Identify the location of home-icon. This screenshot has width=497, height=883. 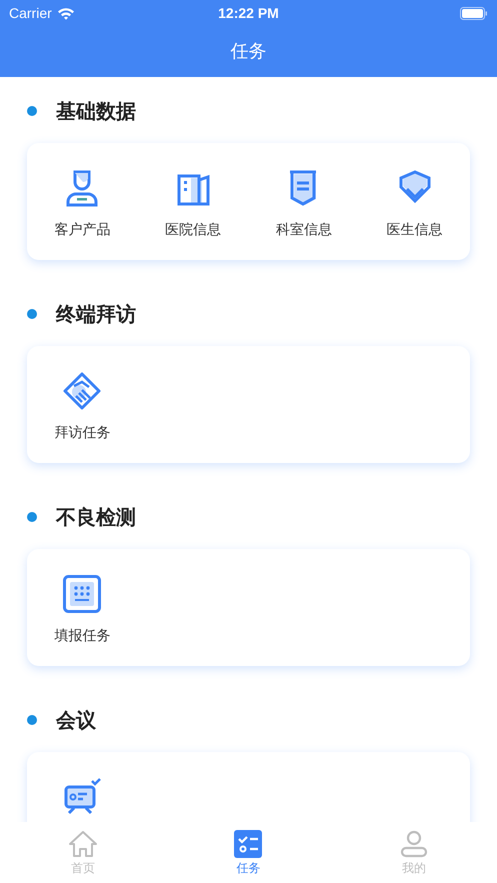
(83, 844).